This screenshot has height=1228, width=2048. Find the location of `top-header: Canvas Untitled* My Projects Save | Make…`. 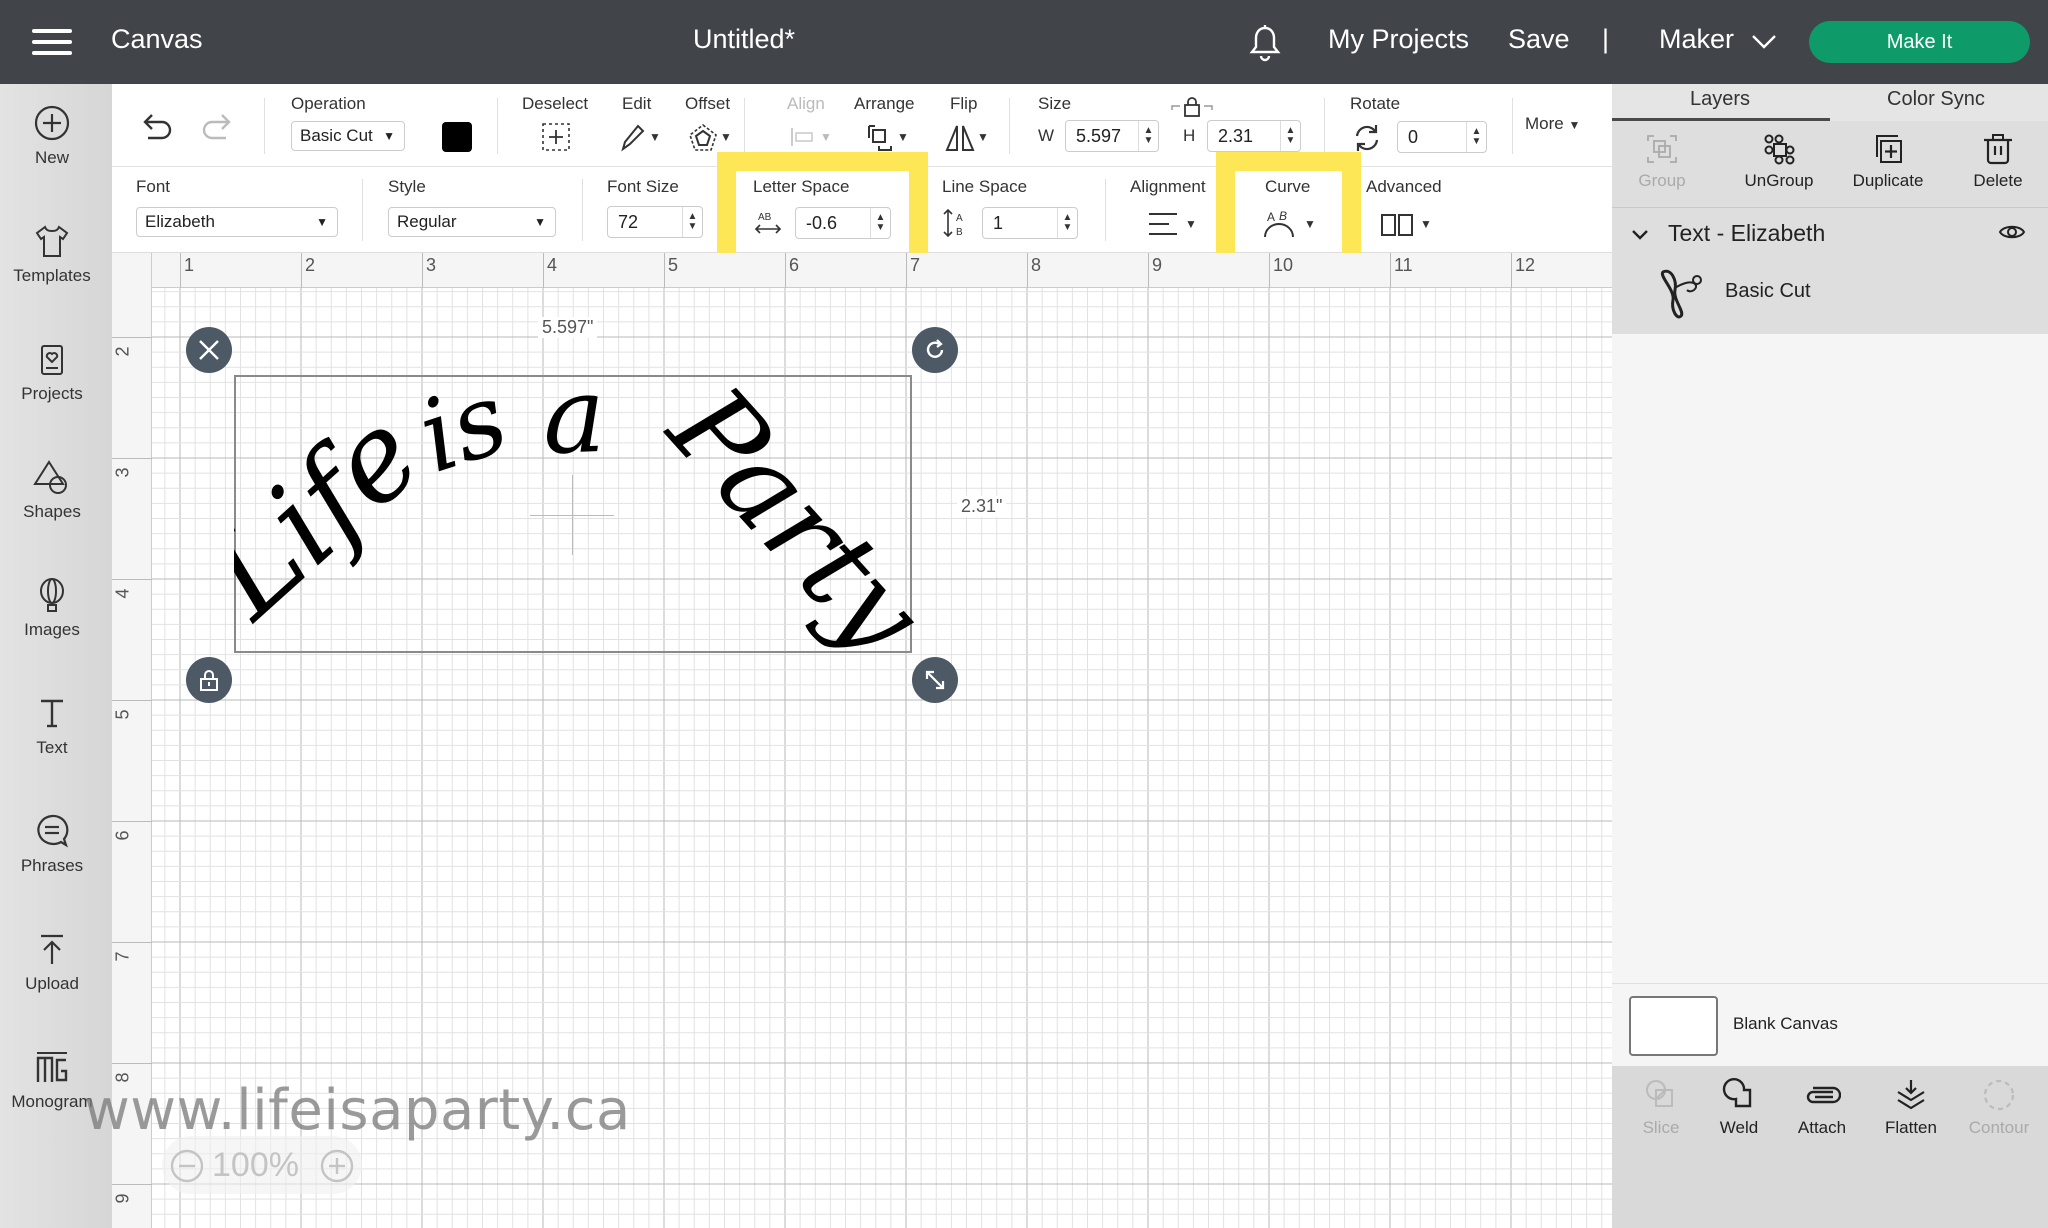

top-header: Canvas Untitled* My Projects Save | Make… is located at coordinates (1024, 42).